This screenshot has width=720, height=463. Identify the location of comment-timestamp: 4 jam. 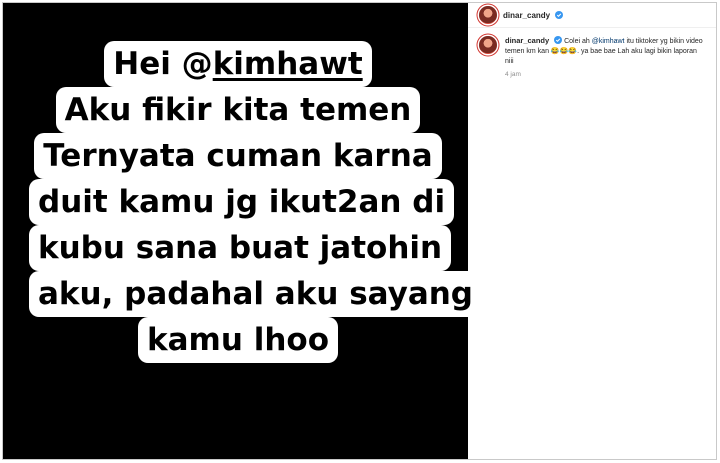
(605, 75).